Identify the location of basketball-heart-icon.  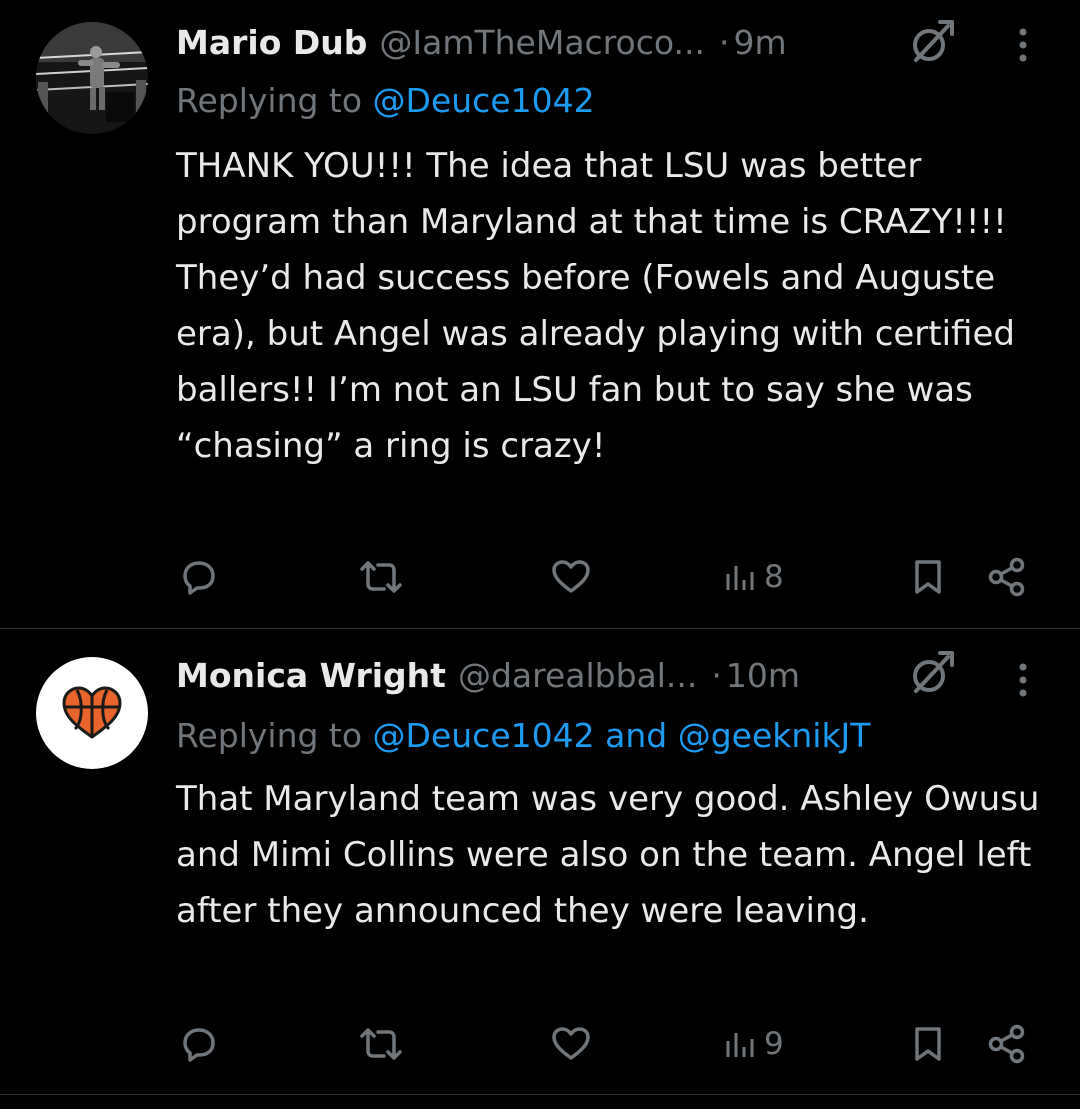
(92, 712).